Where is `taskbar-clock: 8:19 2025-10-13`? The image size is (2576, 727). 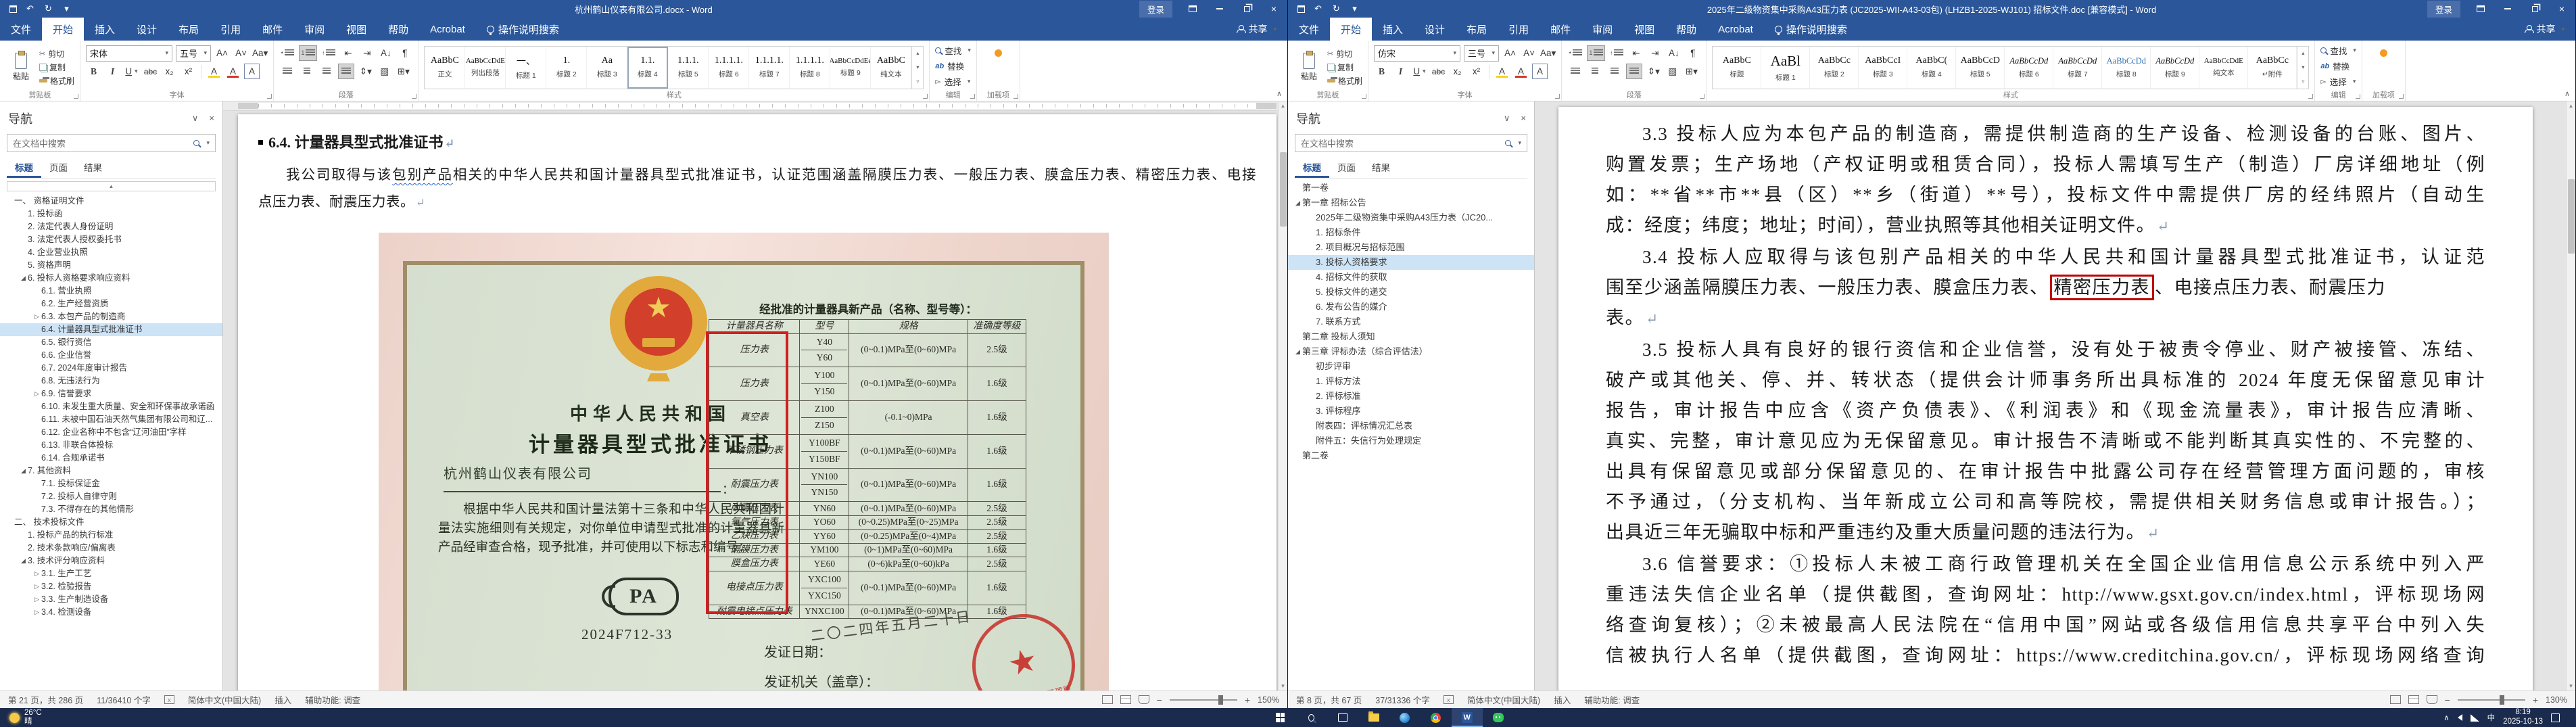
taskbar-clock: 8:19 2025-10-13 is located at coordinates (2523, 717).